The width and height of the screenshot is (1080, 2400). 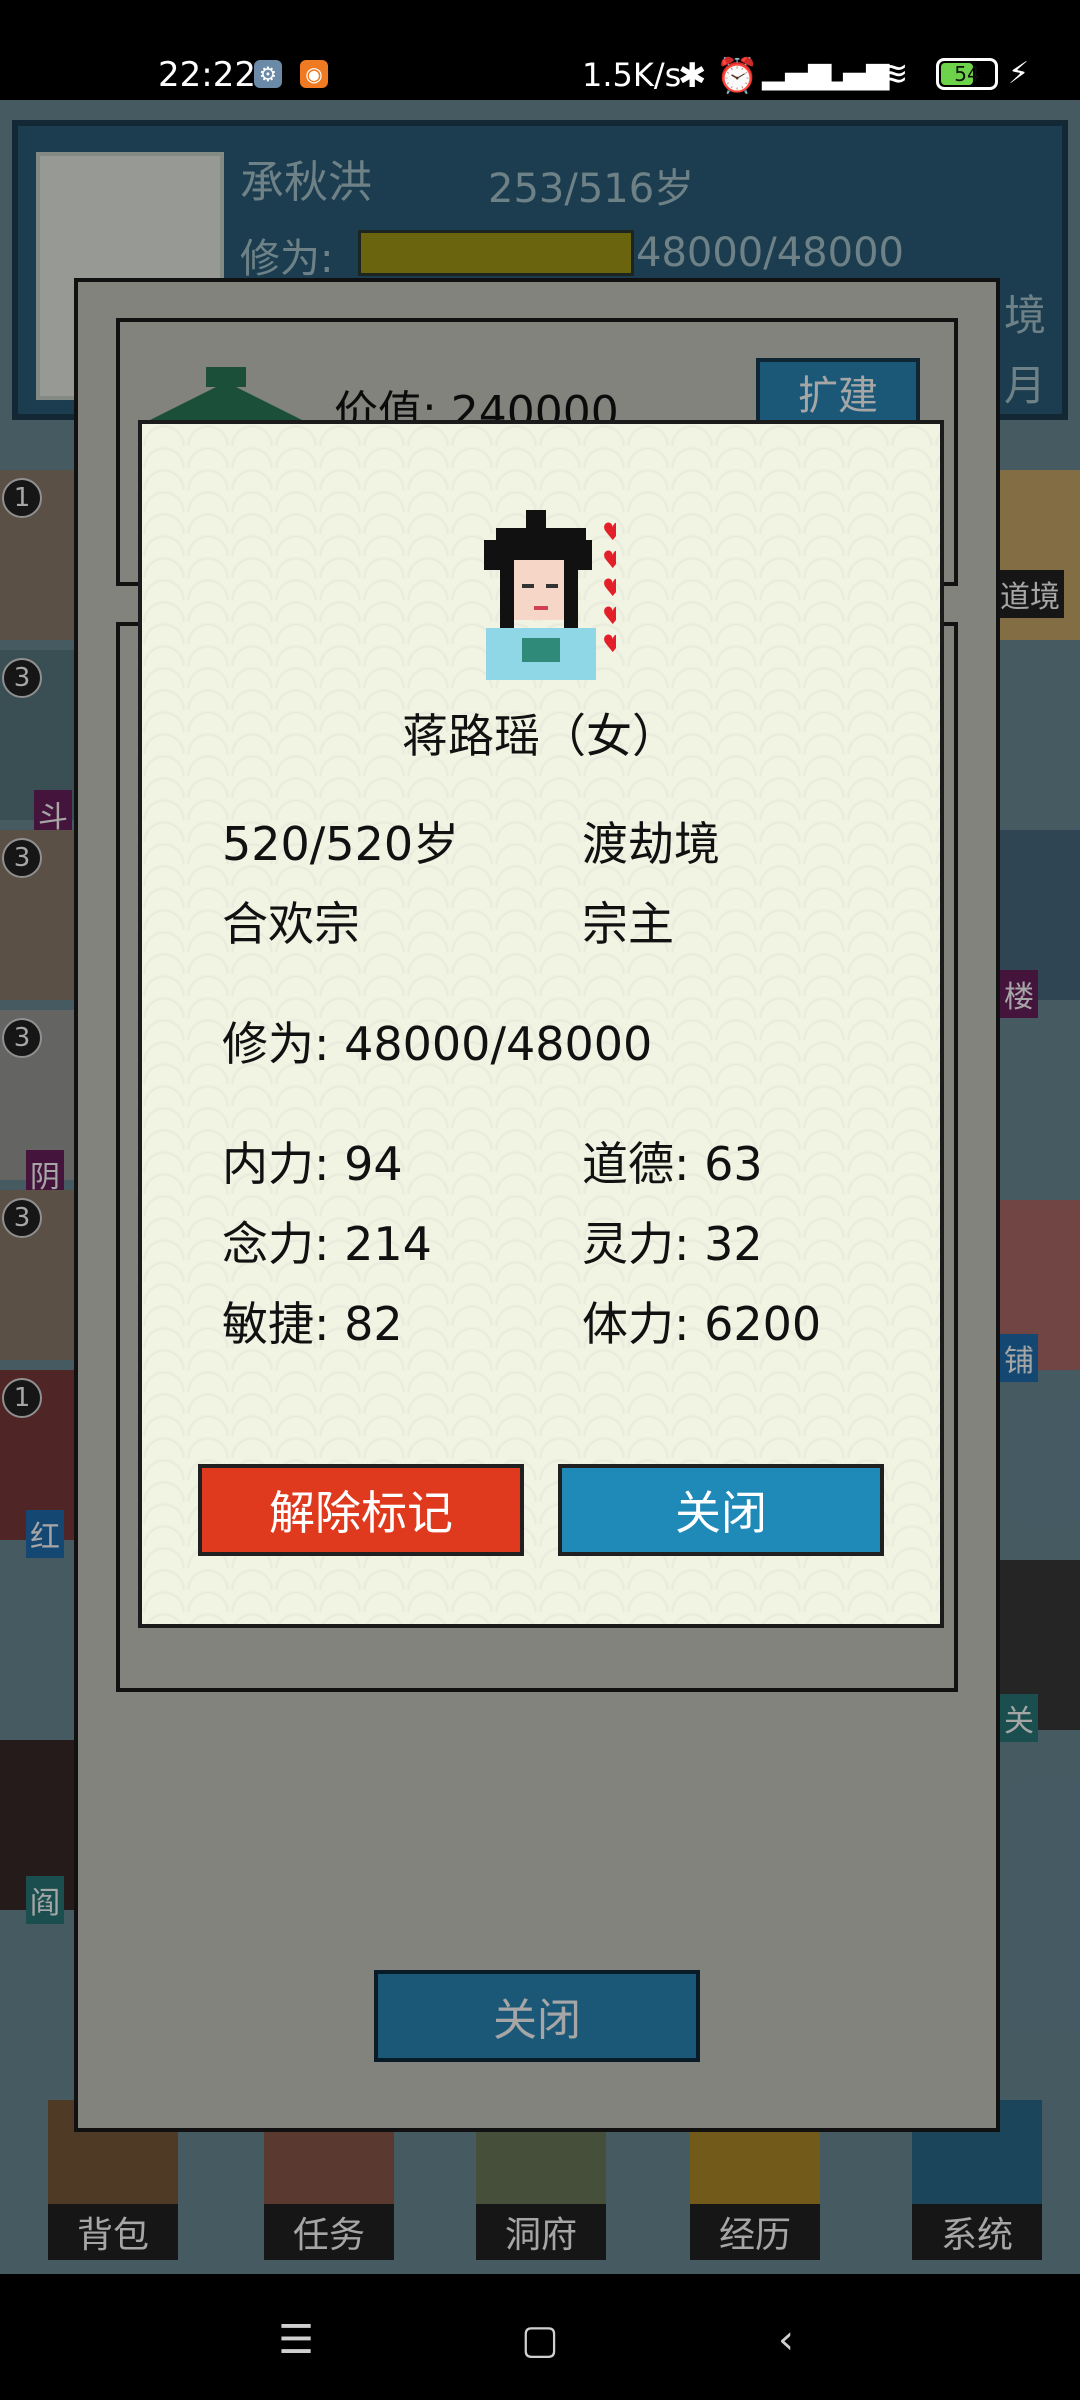 What do you see at coordinates (327, 1244) in the screenshot?
I see `stat-mind-power: 念力: 214` at bounding box center [327, 1244].